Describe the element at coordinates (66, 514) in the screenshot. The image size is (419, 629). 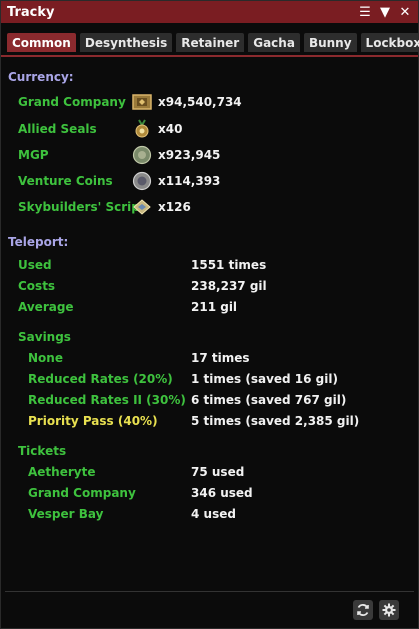
I see `ticket-label: Vesper Bay` at that location.